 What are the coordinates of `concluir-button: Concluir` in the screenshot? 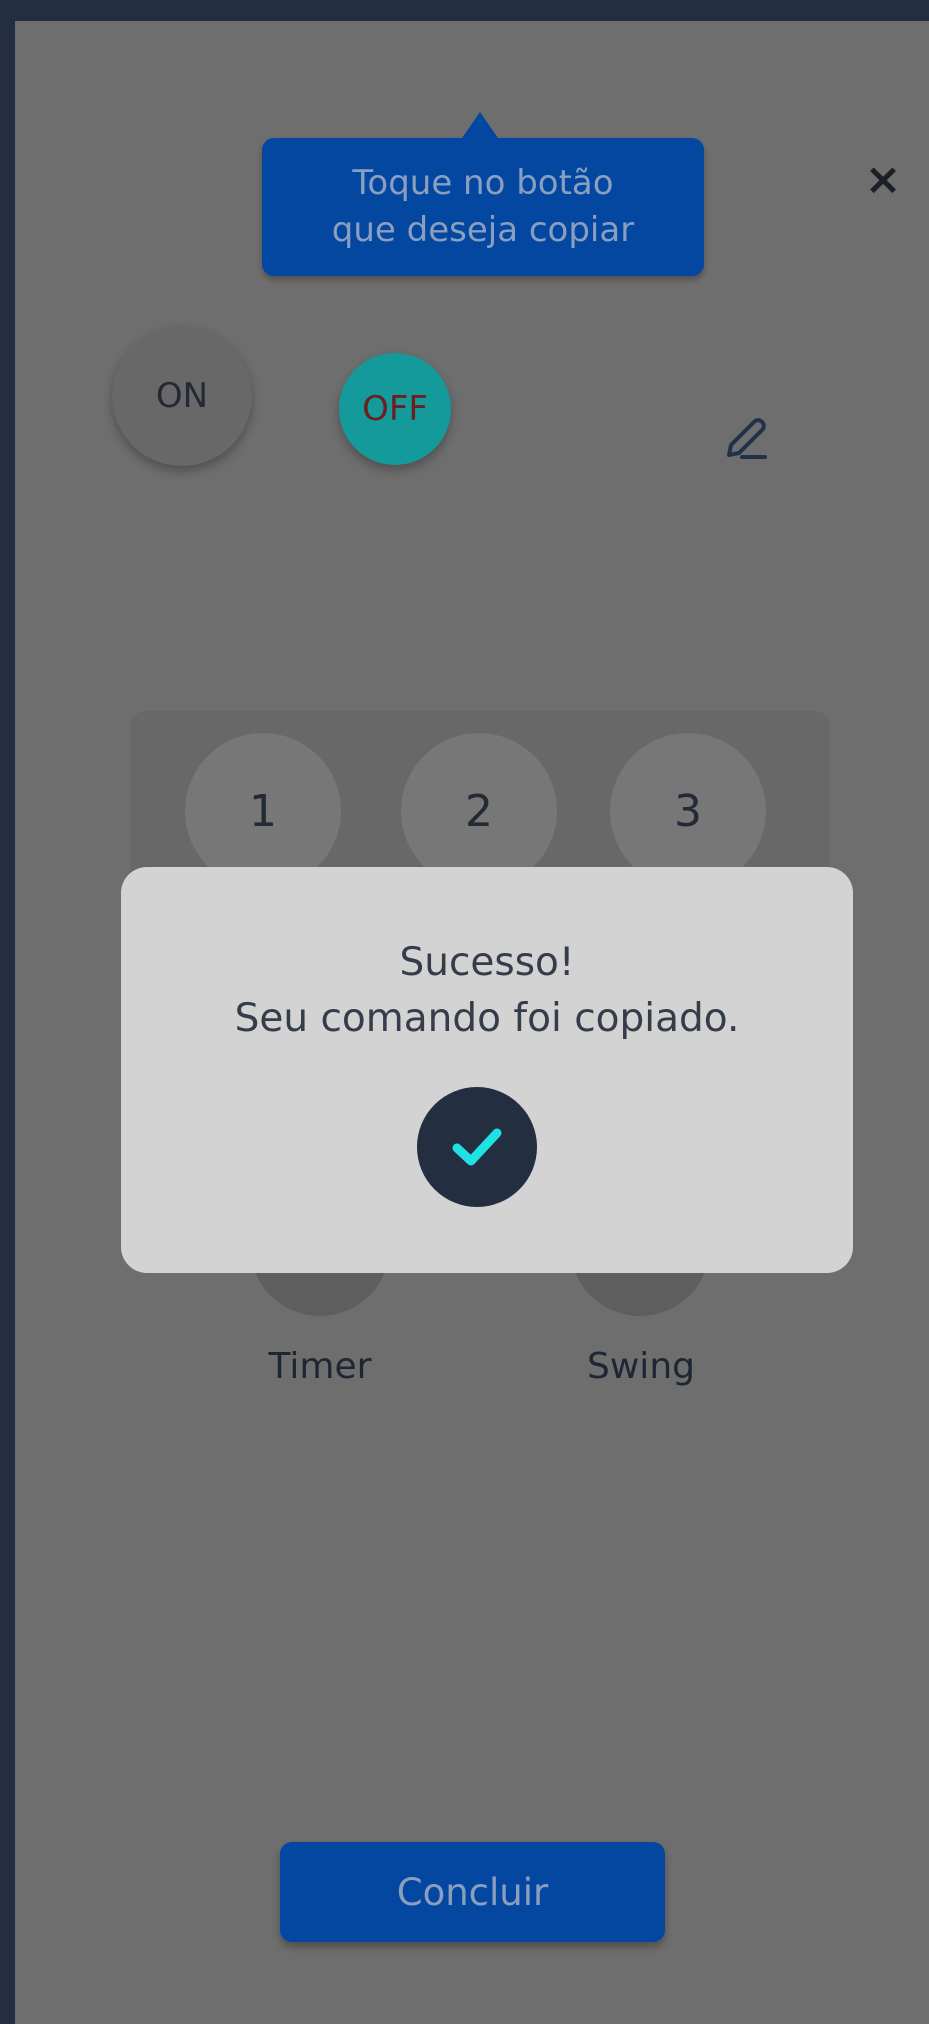 It's located at (472, 1892).